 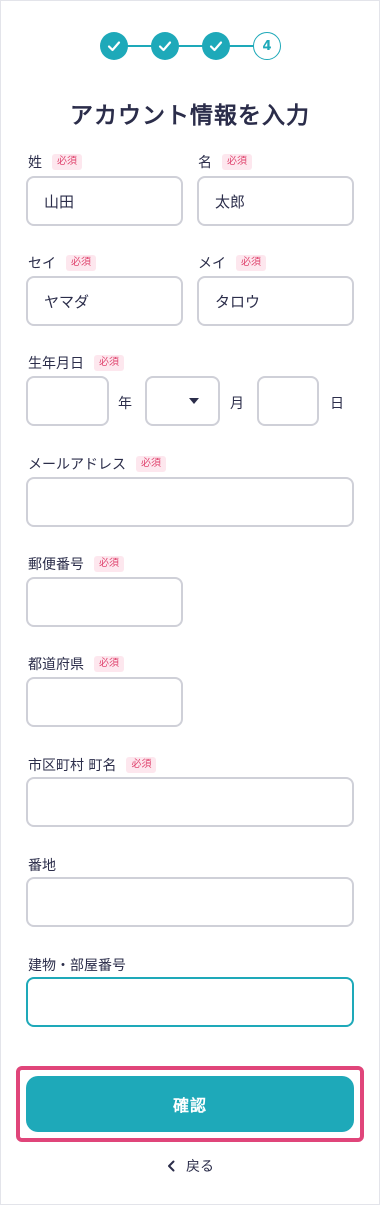 What do you see at coordinates (104, 702) in the screenshot?
I see `prefecture-input` at bounding box center [104, 702].